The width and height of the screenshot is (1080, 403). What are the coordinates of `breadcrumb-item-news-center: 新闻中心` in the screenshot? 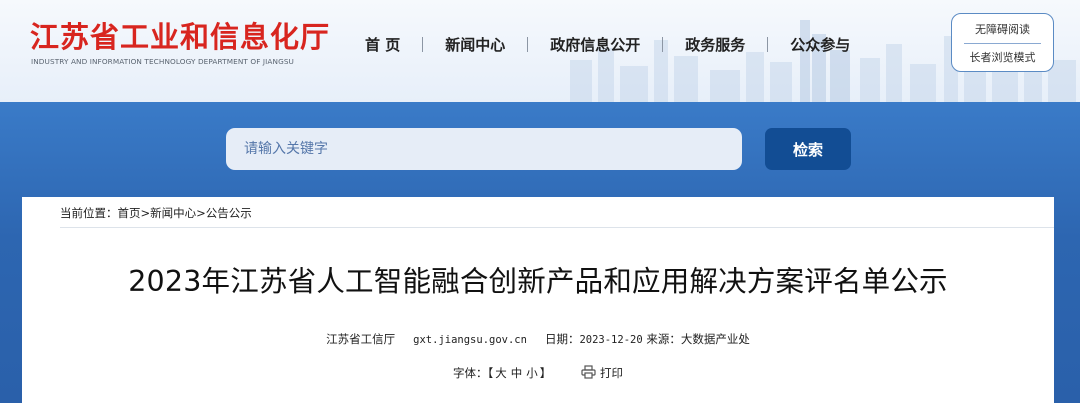 It's located at (173, 213).